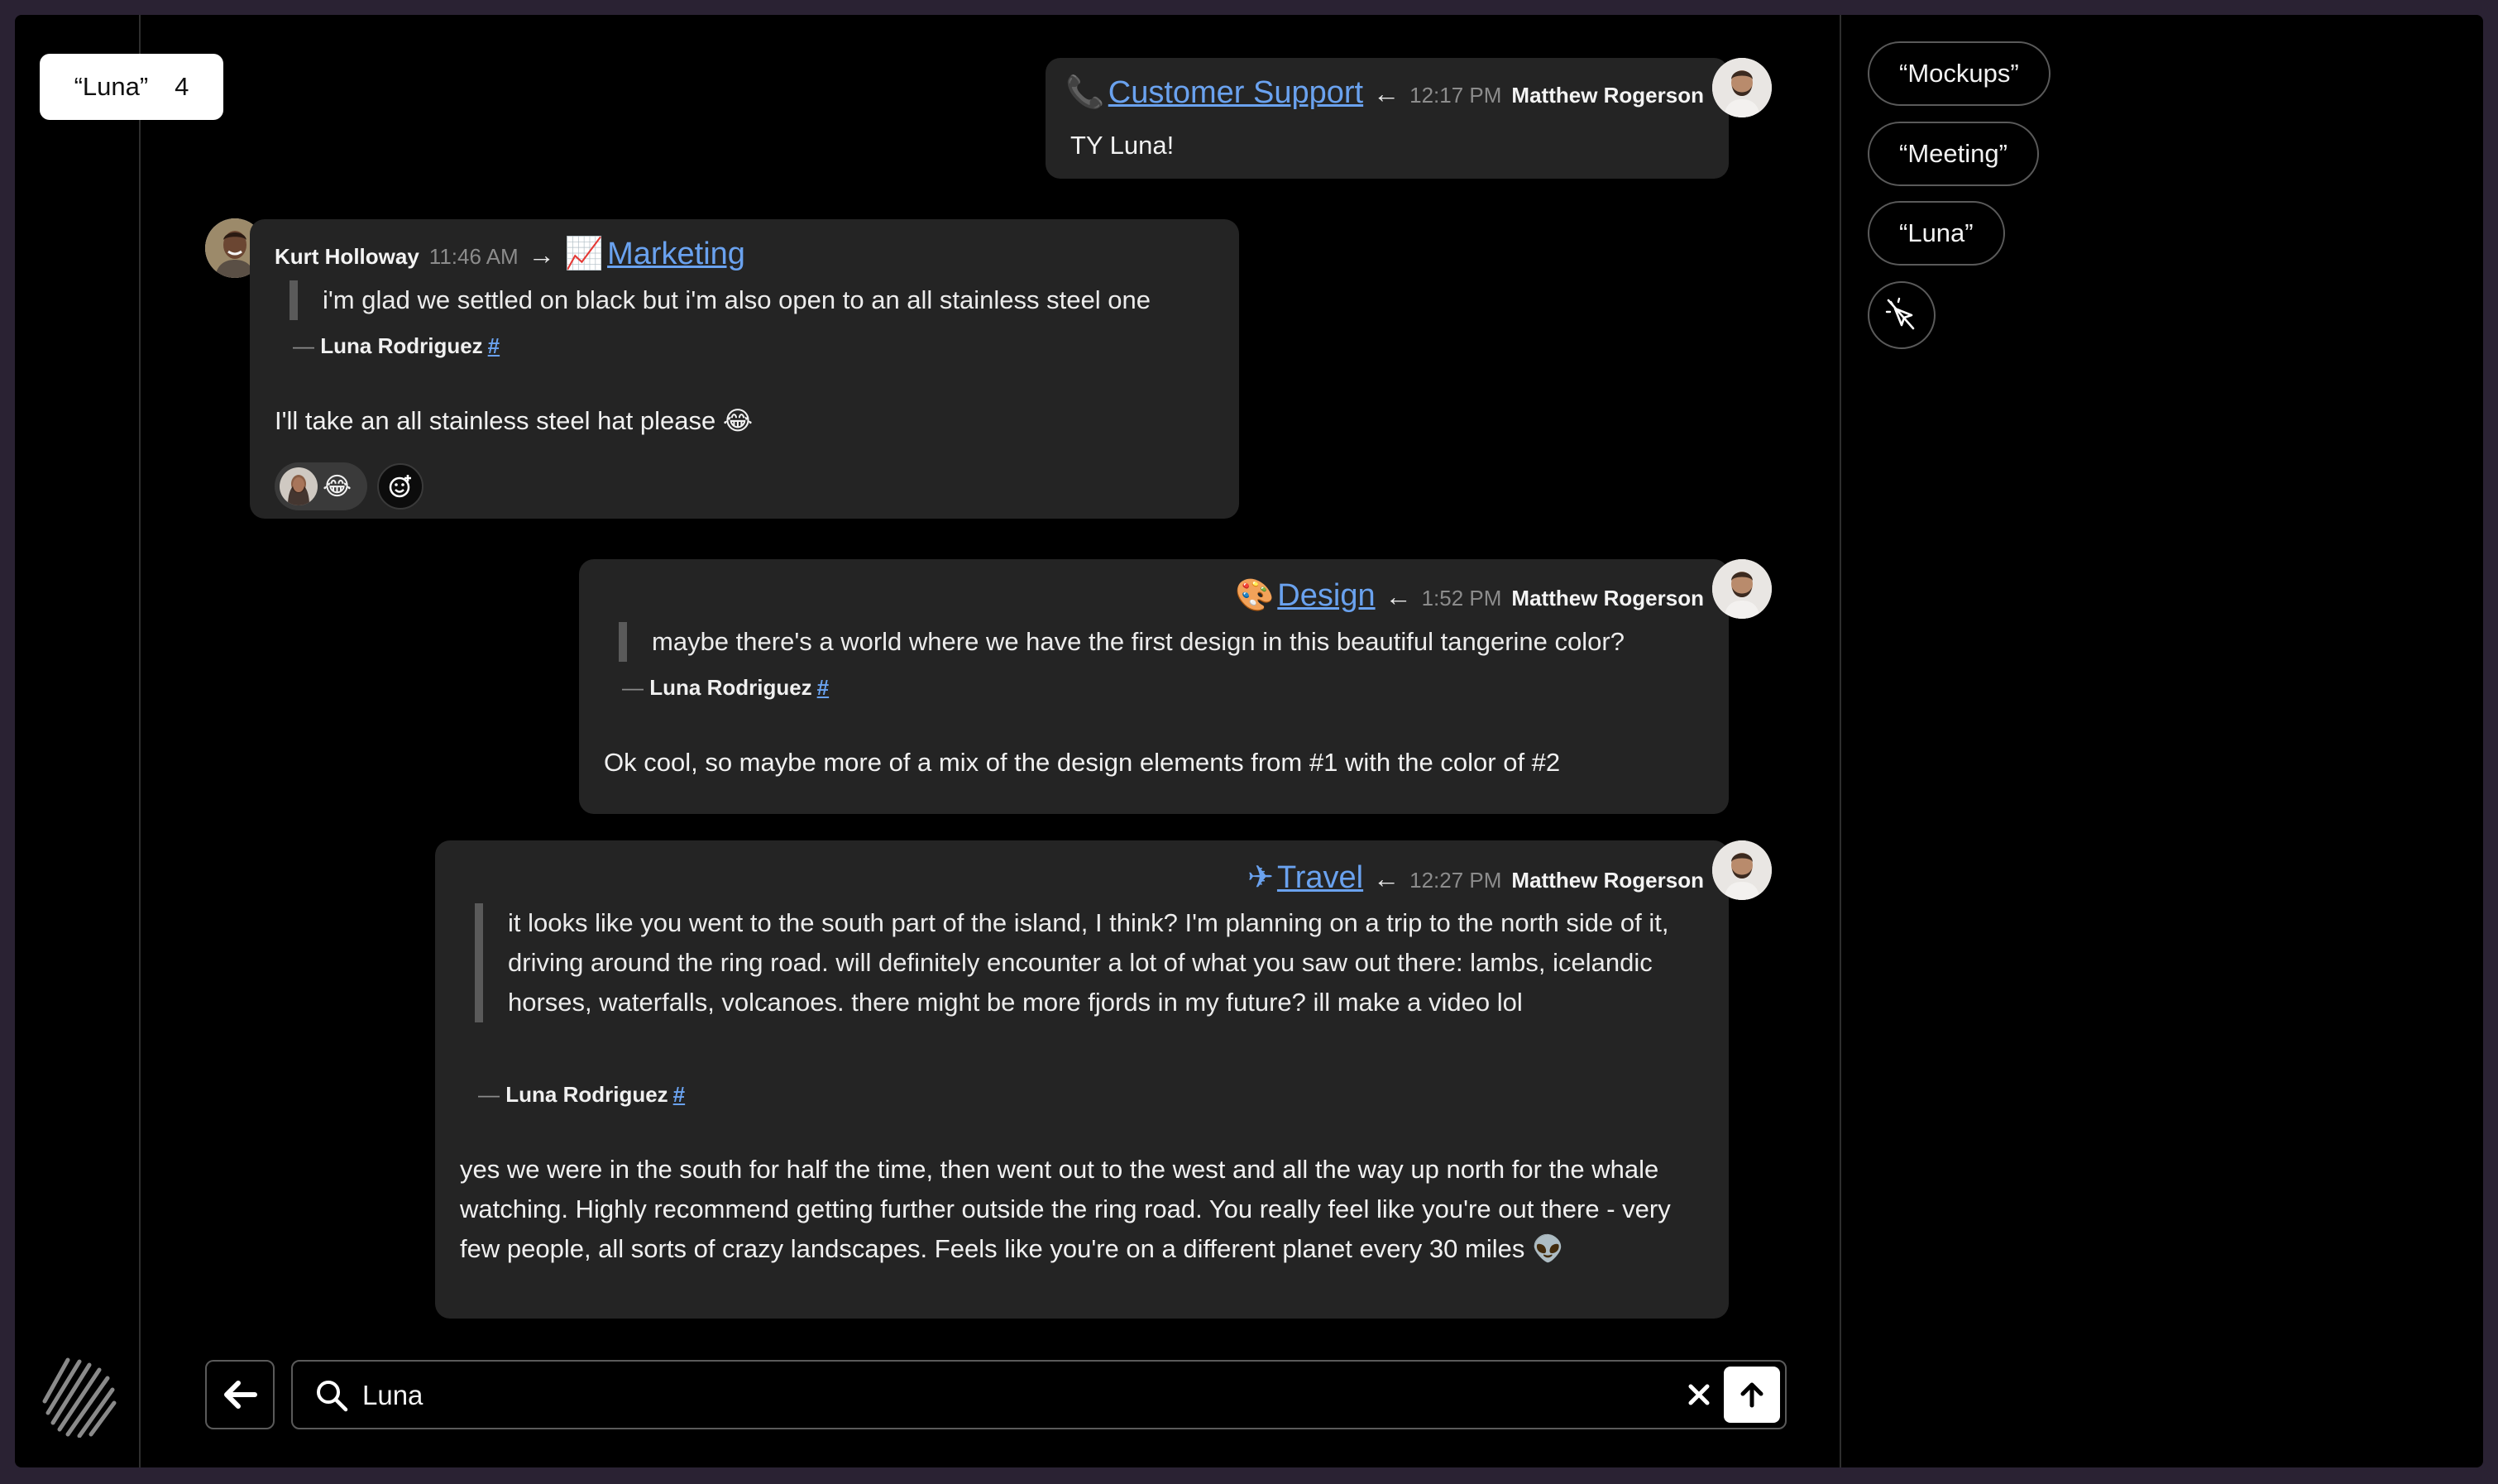 This screenshot has width=2498, height=1484. Describe the element at coordinates (78, 741) in the screenshot. I see `left-rail` at that location.